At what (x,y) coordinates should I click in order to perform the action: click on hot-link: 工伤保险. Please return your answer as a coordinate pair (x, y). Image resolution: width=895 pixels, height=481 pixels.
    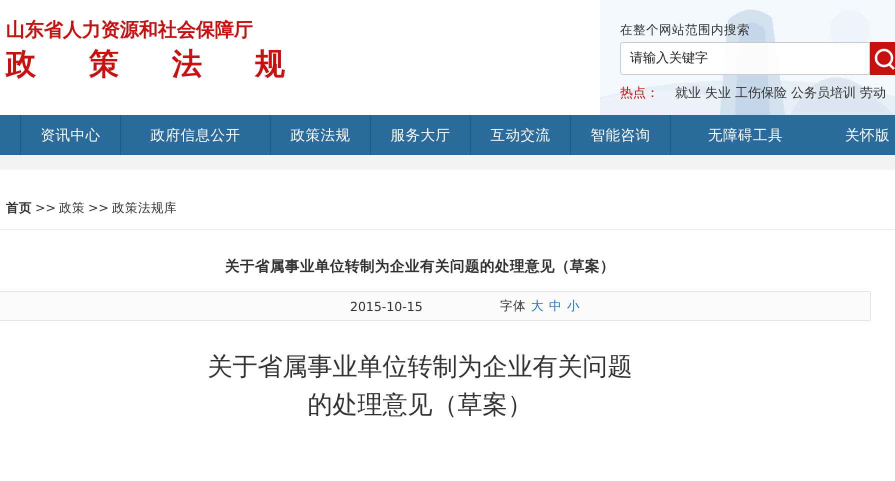
    Looking at the image, I should click on (761, 93).